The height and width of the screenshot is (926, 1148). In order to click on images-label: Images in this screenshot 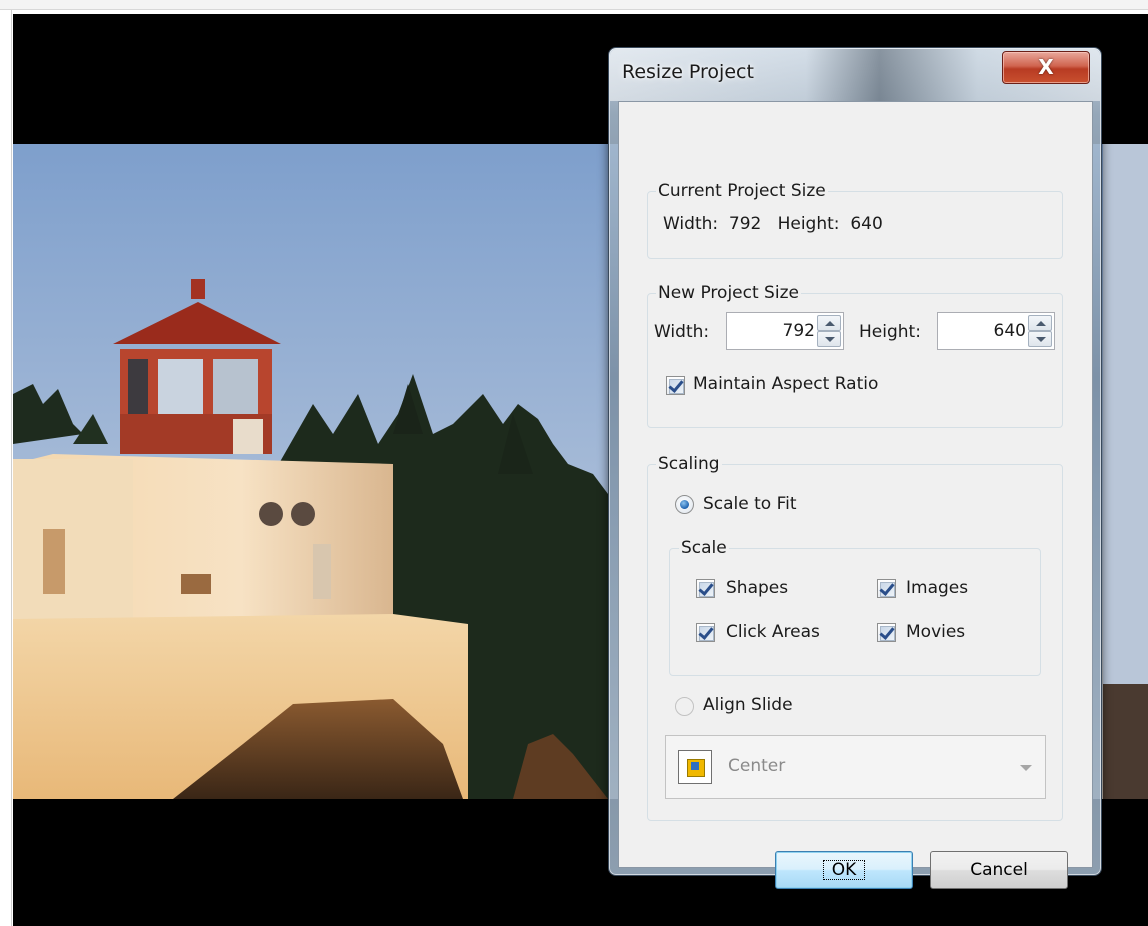, I will do `click(937, 588)`.